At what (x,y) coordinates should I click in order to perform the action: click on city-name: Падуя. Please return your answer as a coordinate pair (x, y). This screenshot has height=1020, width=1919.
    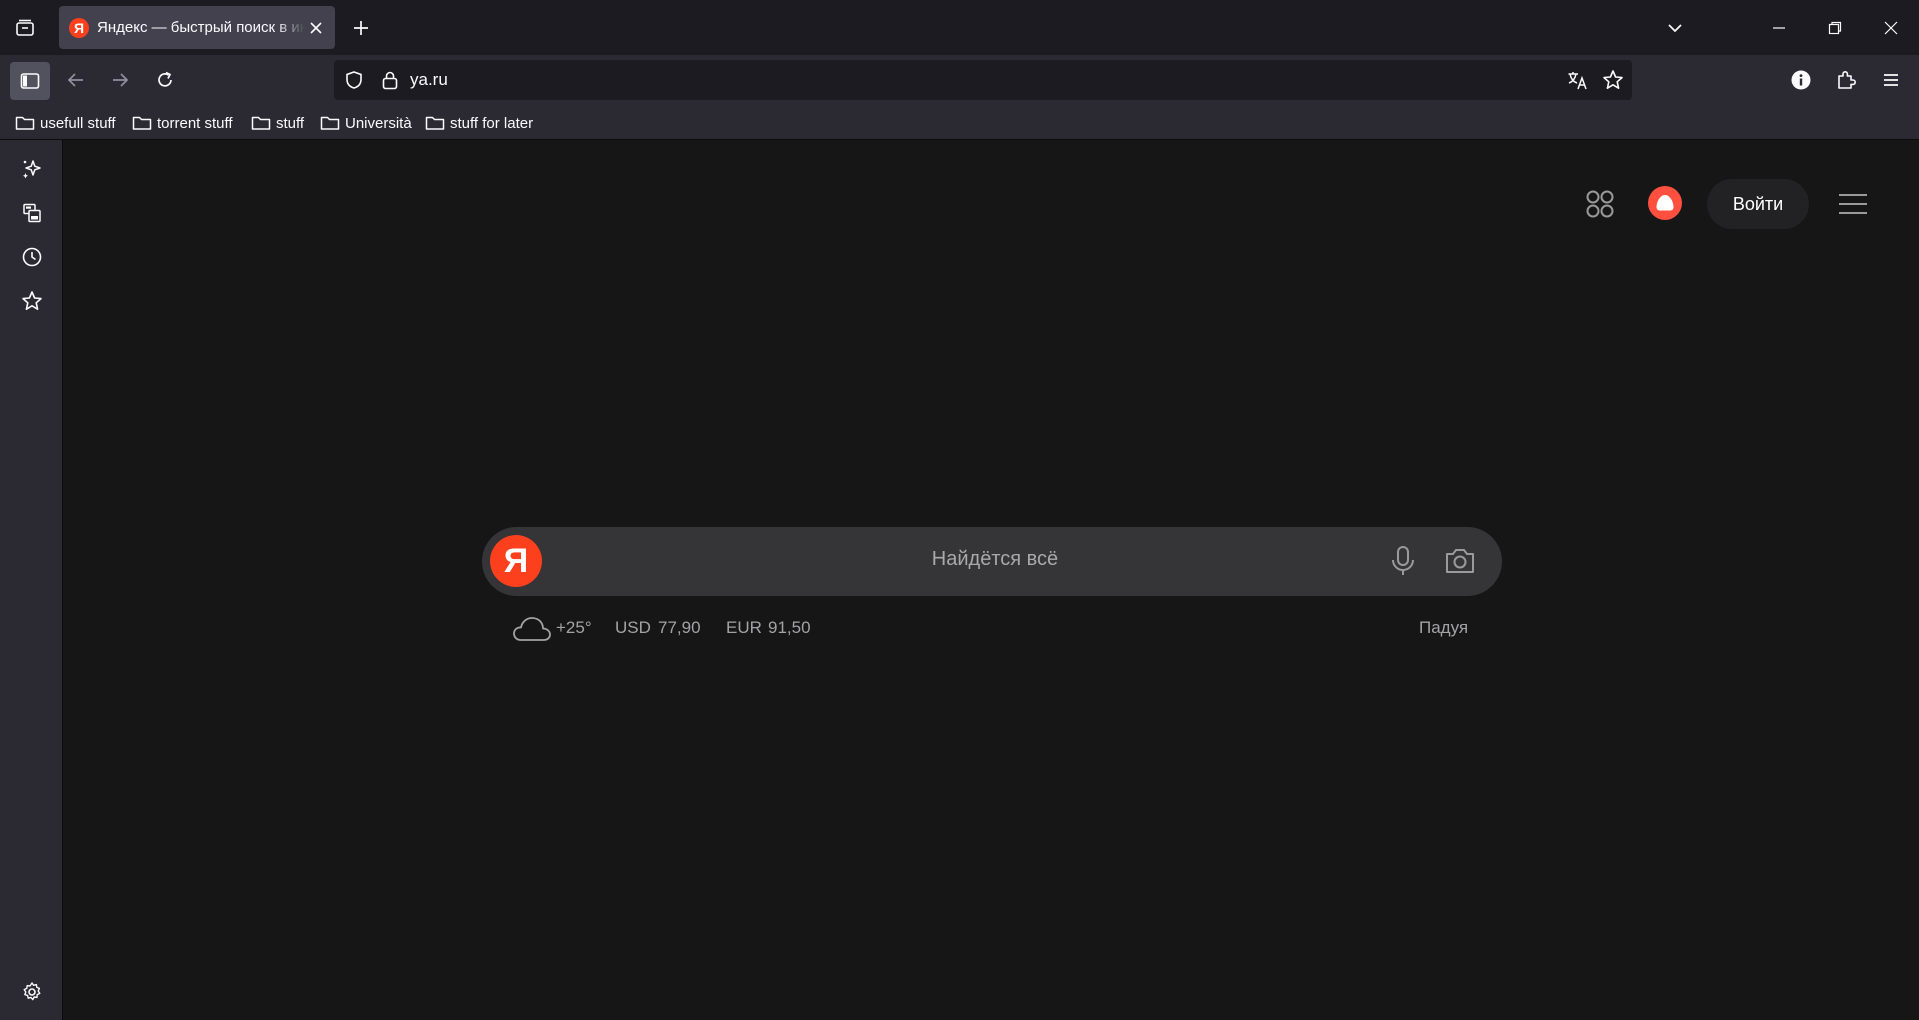
    Looking at the image, I should click on (1443, 628).